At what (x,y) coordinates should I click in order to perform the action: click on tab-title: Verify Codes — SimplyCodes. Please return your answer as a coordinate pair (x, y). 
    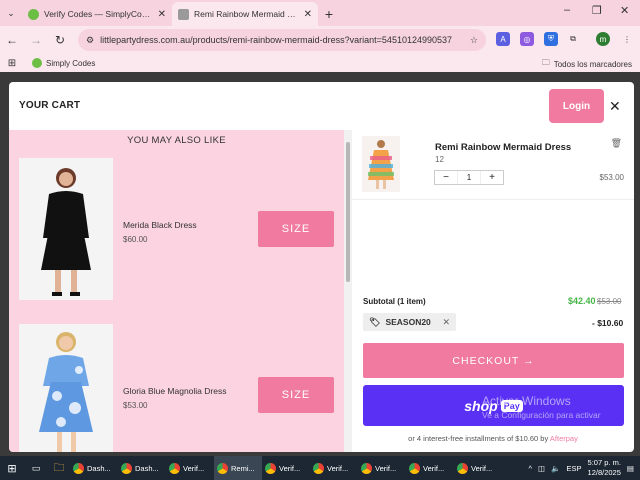
    Looking at the image, I should click on (98, 14).